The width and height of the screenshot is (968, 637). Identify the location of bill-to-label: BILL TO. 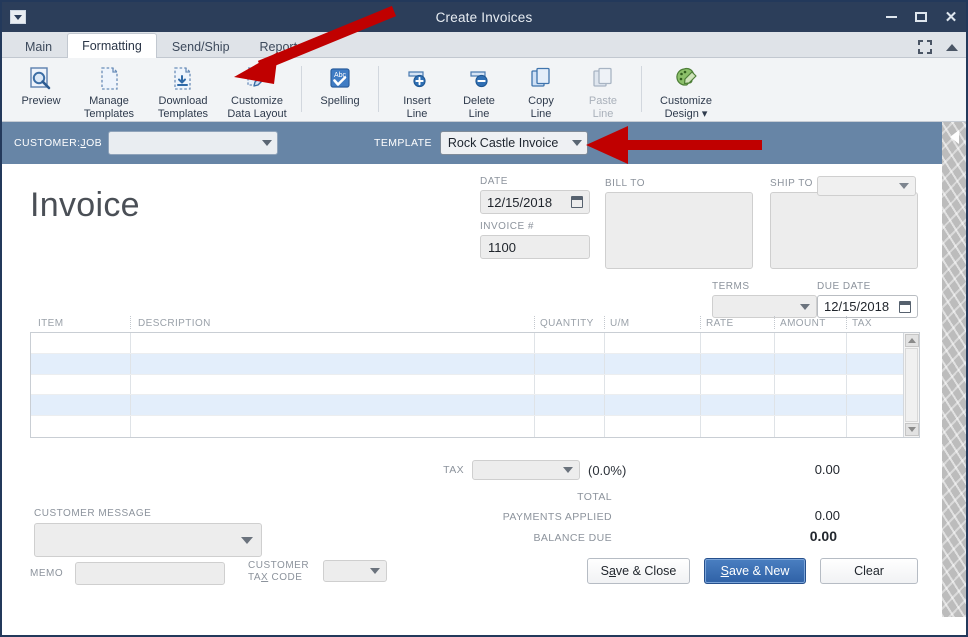
(625, 183).